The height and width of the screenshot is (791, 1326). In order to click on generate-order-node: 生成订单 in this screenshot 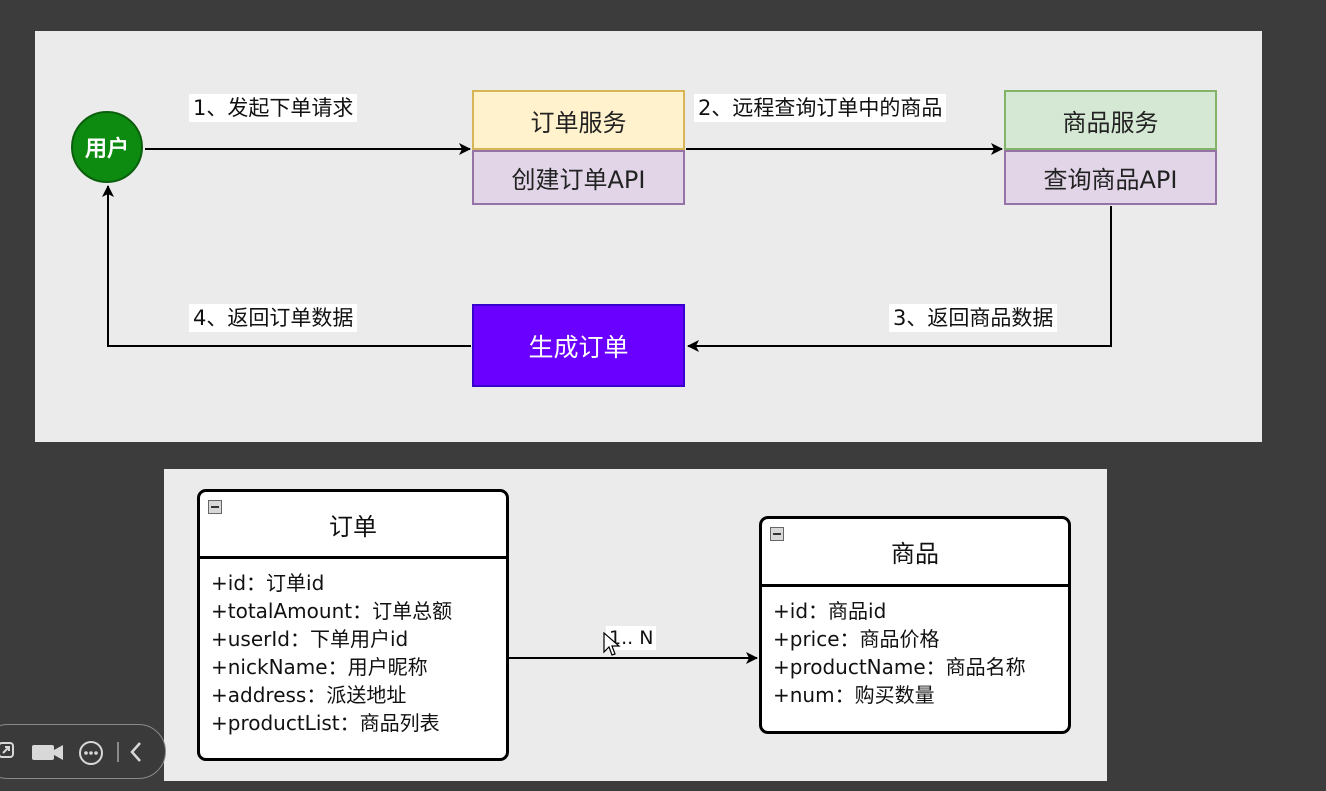, I will do `click(578, 345)`.